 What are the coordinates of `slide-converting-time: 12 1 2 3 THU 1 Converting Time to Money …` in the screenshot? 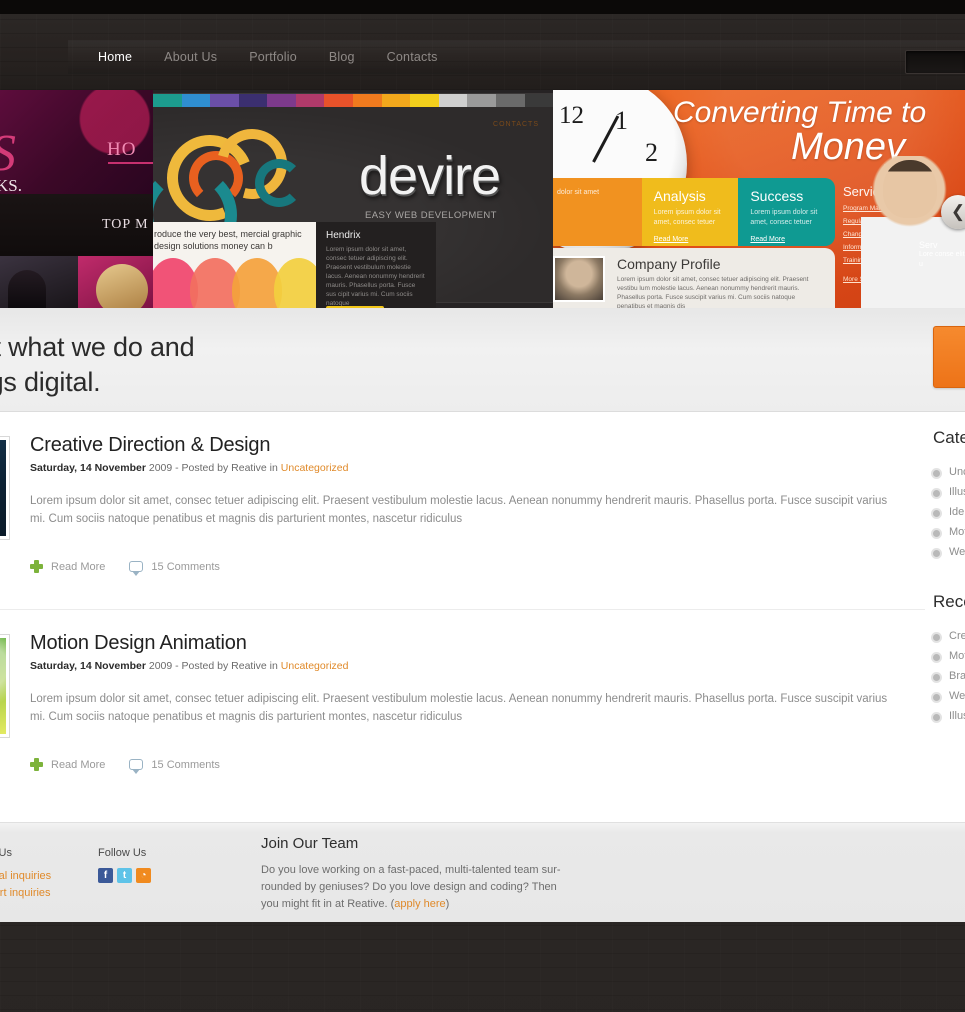 It's located at (759, 199).